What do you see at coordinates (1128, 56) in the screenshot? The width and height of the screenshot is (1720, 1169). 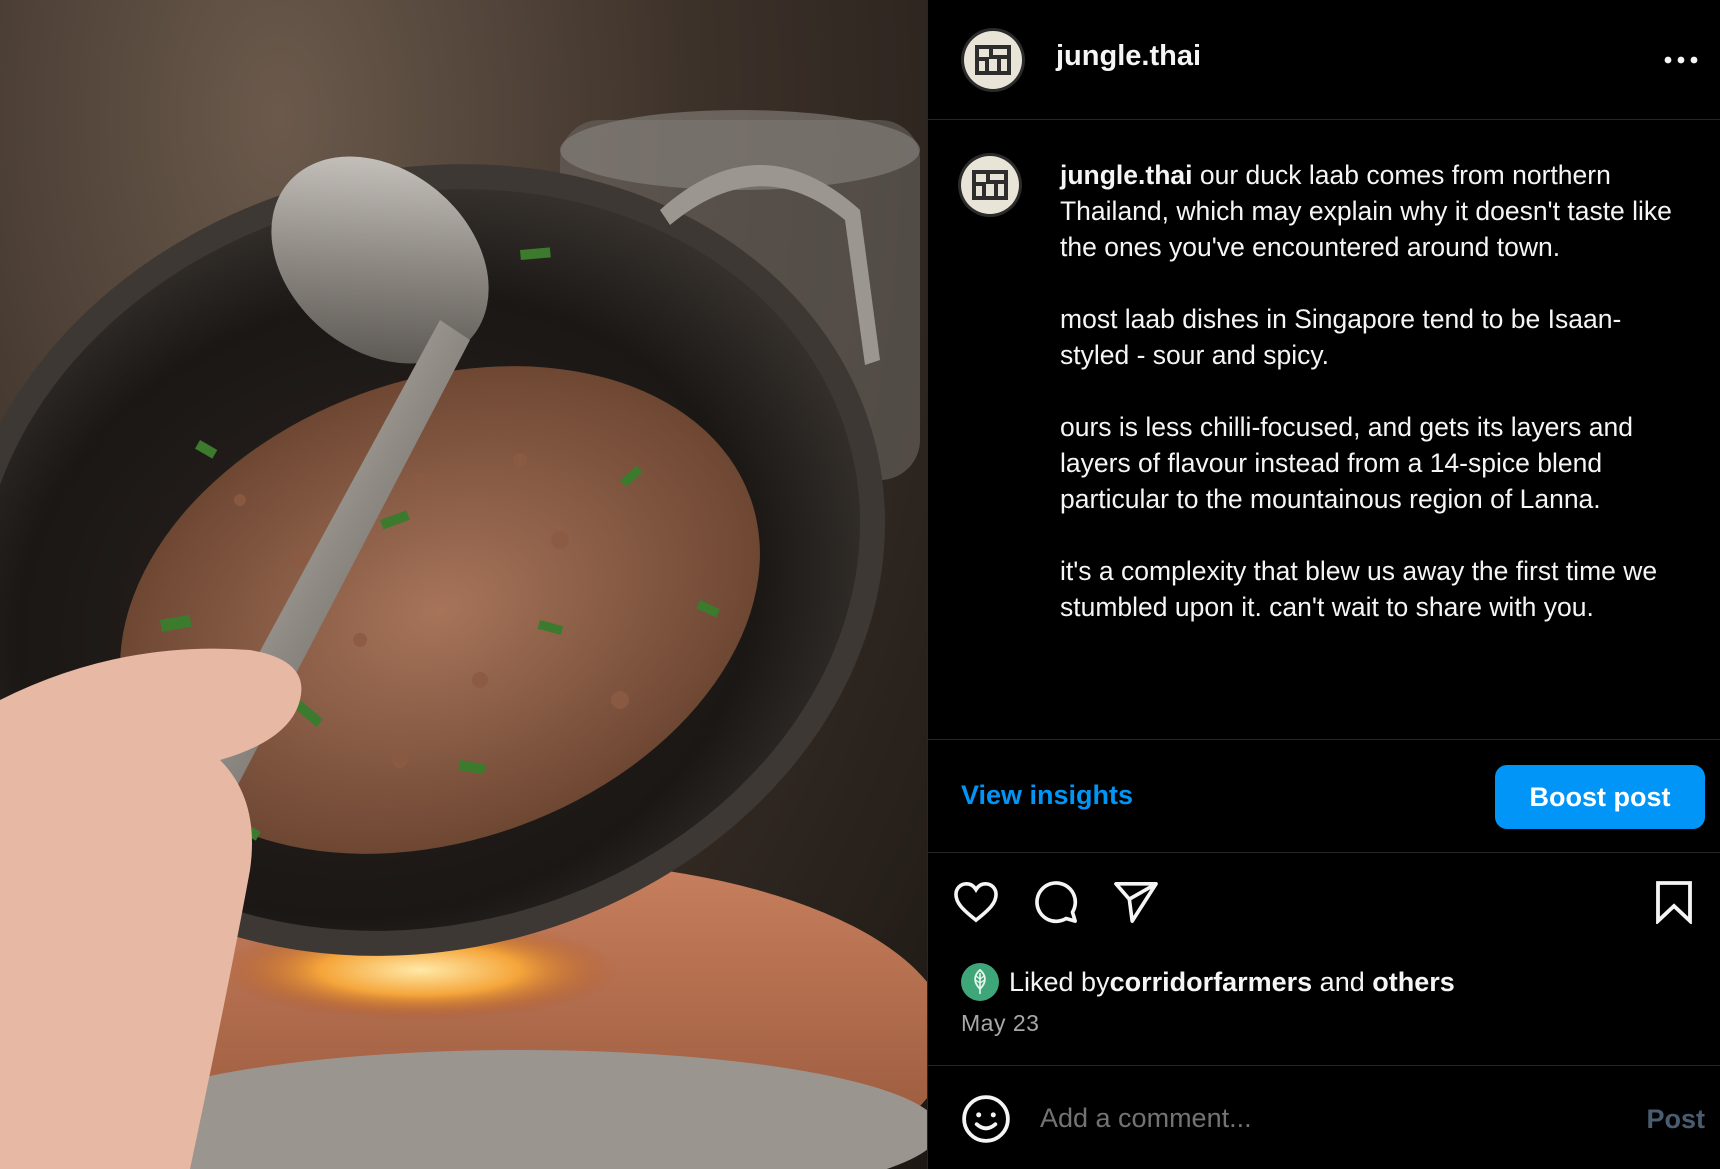 I see `profile-username: jungle.thai` at bounding box center [1128, 56].